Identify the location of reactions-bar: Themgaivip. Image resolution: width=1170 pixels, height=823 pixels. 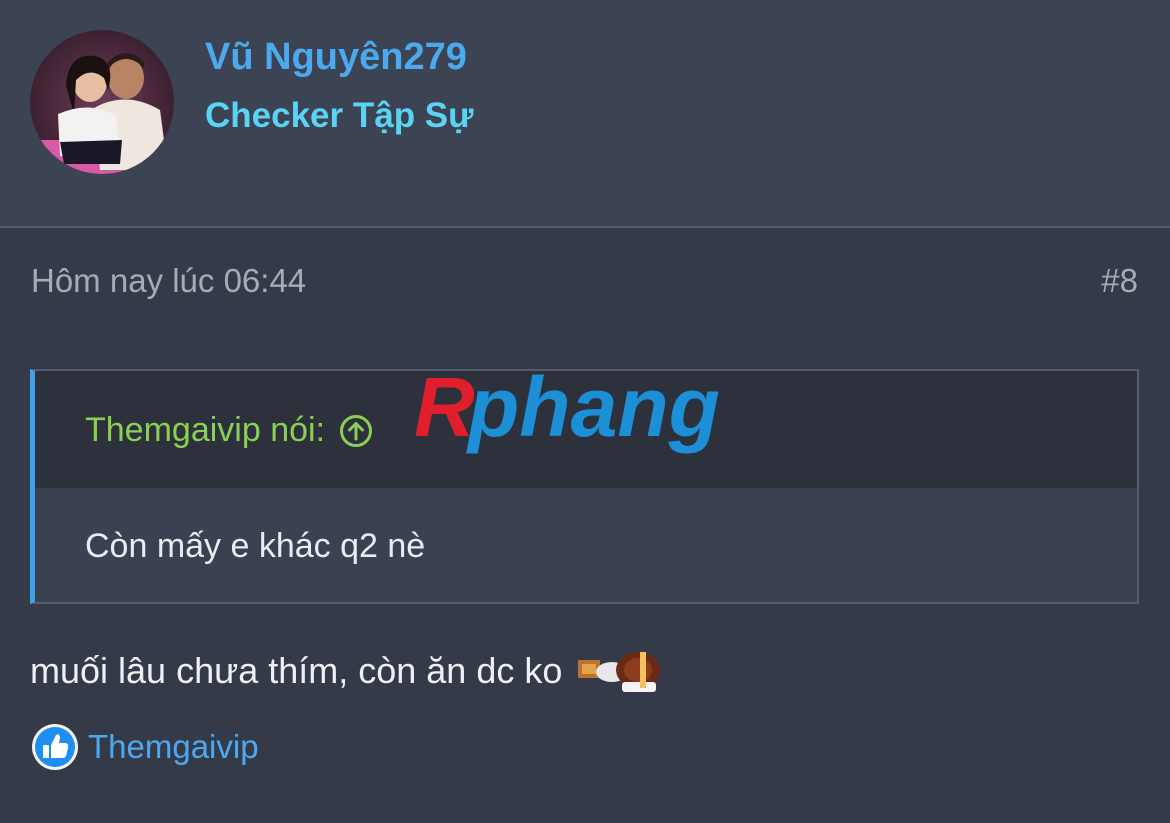
(144, 747).